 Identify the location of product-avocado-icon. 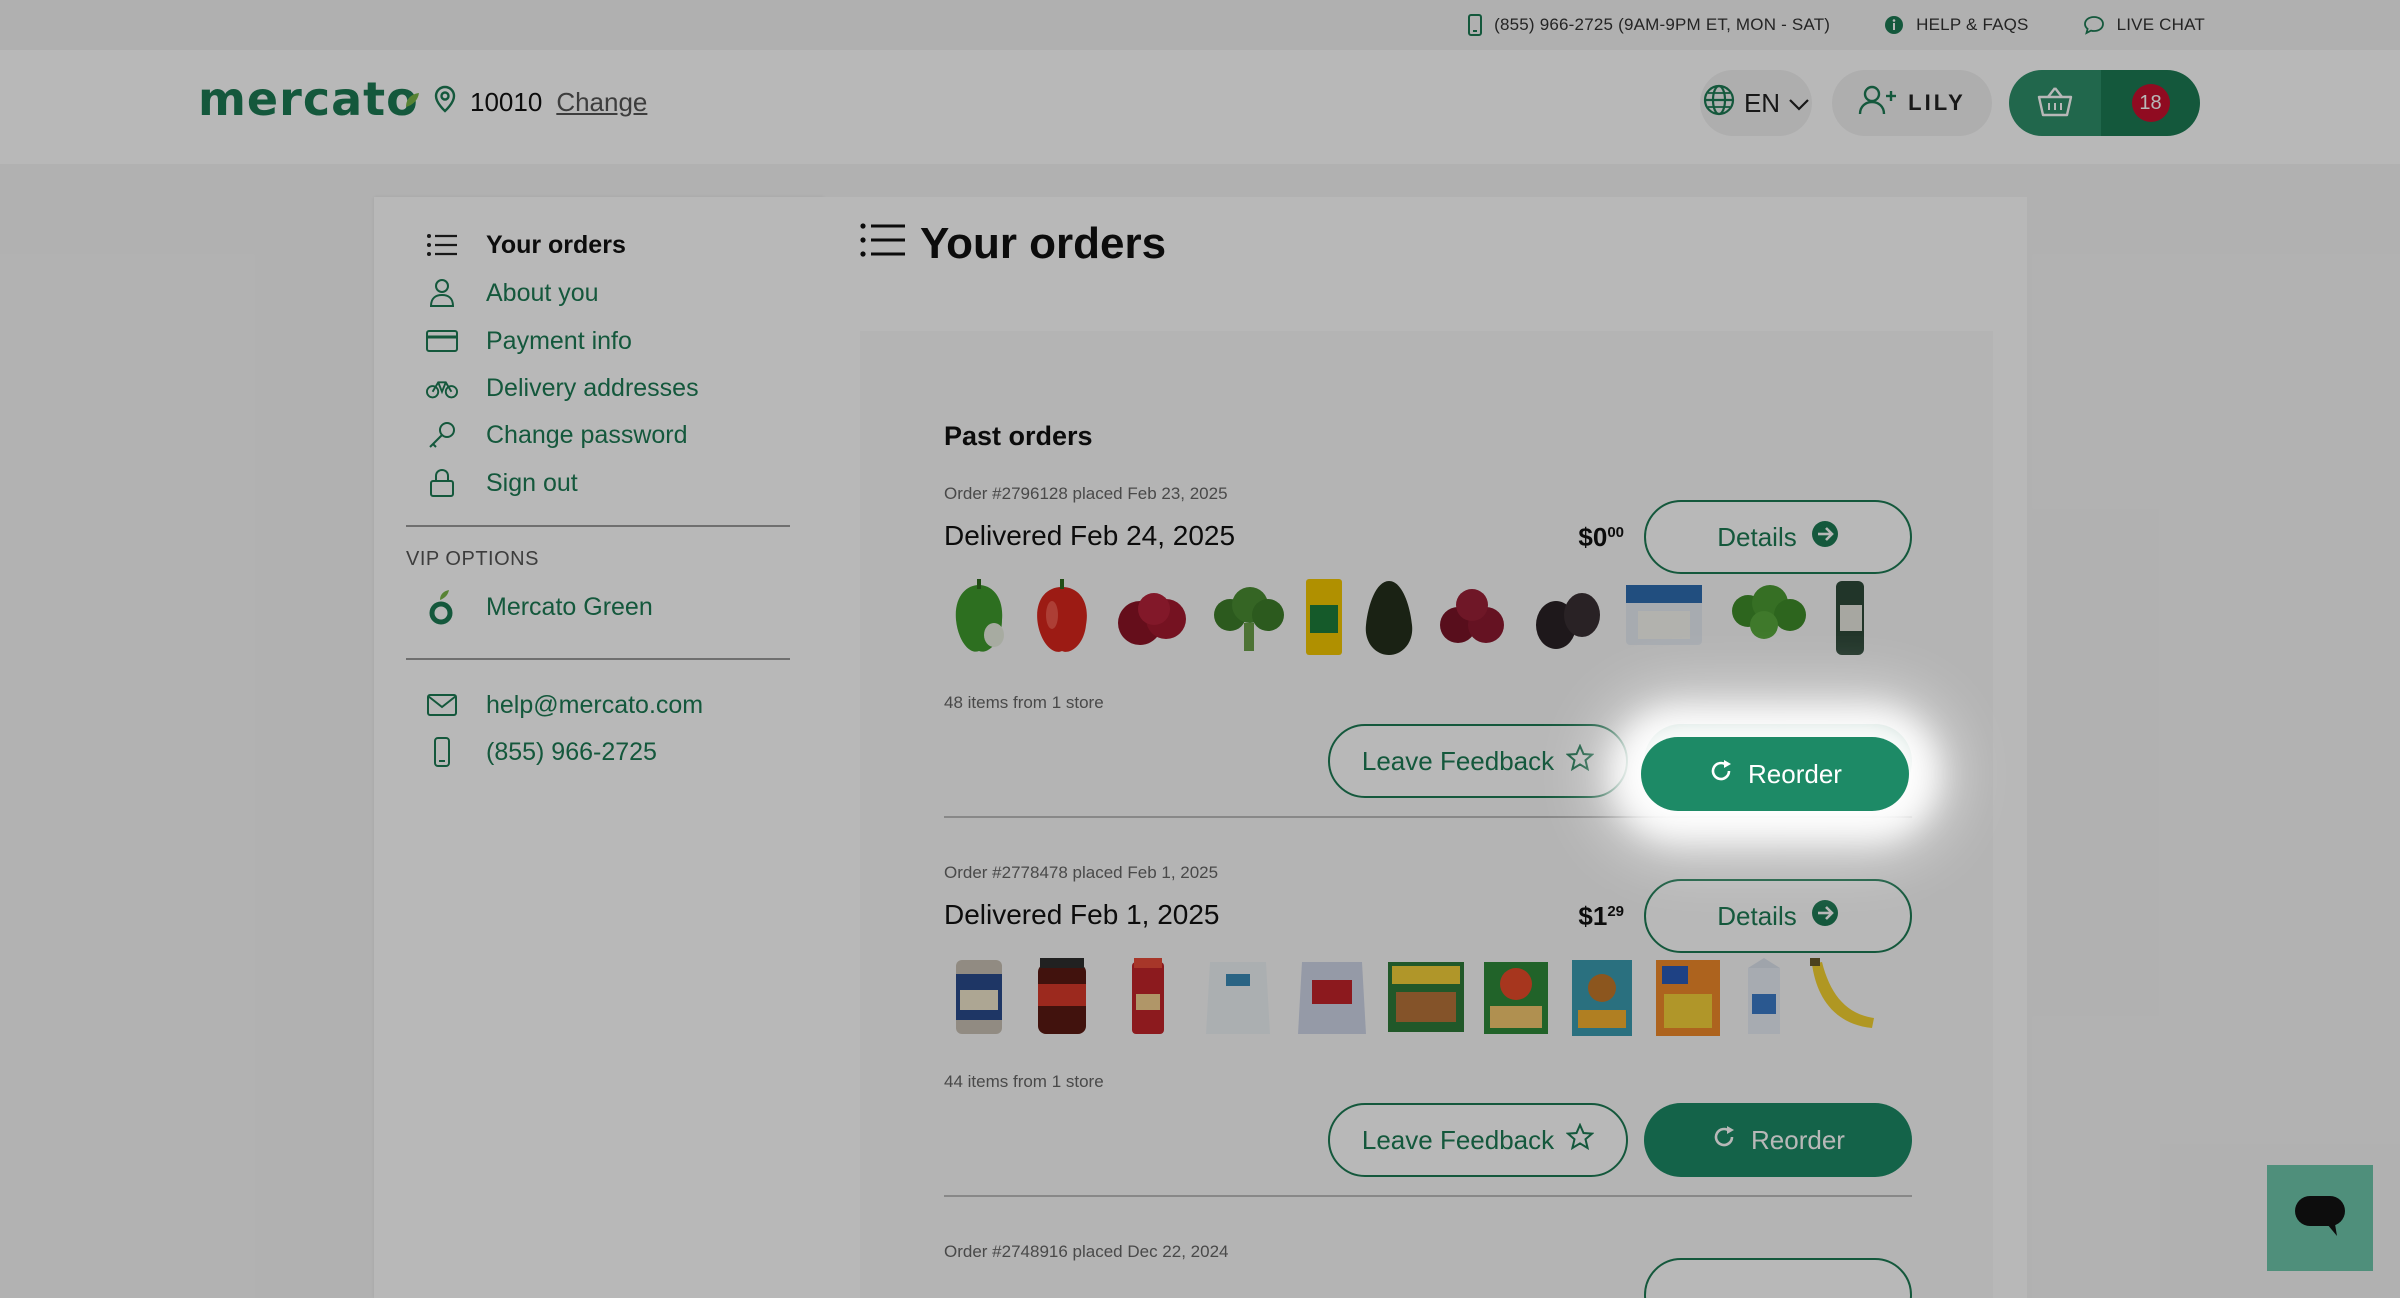
(1389, 617).